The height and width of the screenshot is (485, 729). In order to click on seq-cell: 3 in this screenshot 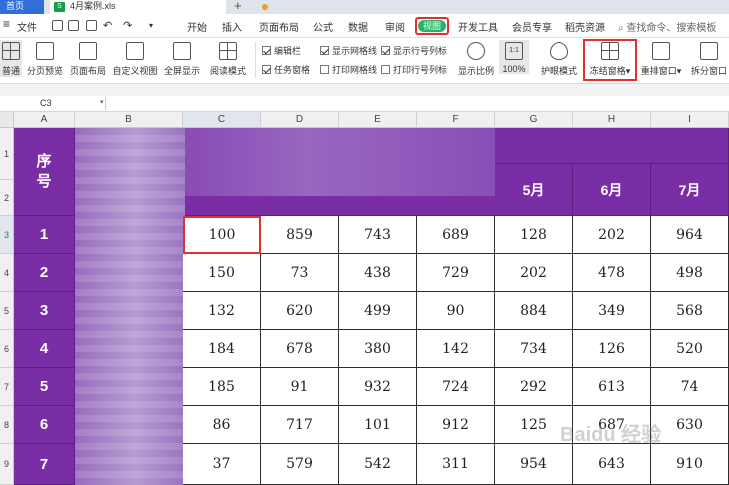, I will do `click(44, 311)`.